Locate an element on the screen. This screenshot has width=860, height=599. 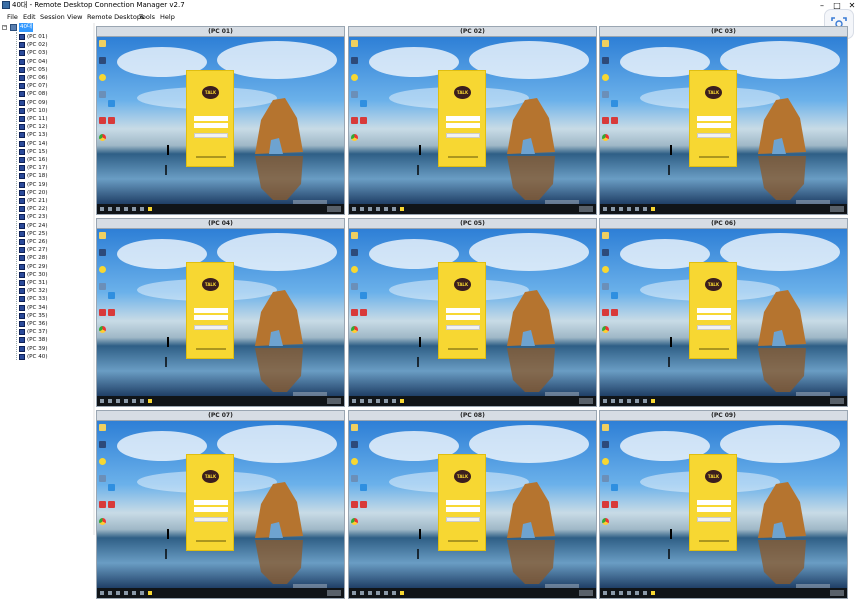
explorer-icon is located at coordinates (637, 209).